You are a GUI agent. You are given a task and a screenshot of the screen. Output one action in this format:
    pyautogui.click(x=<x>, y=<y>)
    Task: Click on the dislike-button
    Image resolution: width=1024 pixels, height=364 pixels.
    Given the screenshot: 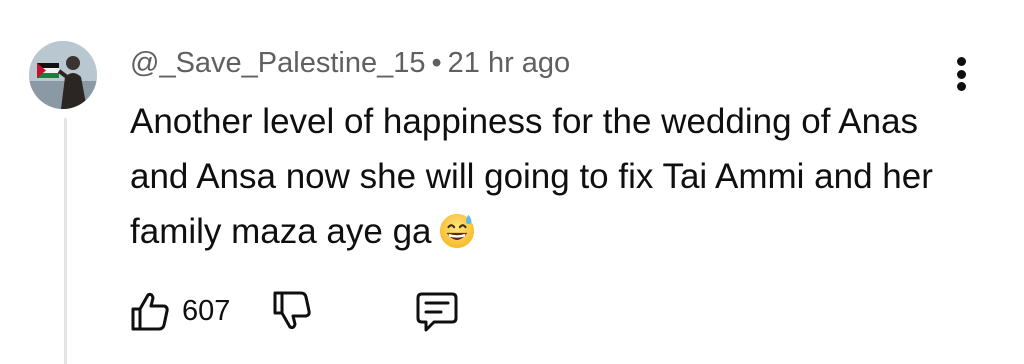 What is the action you would take?
    pyautogui.click(x=292, y=311)
    